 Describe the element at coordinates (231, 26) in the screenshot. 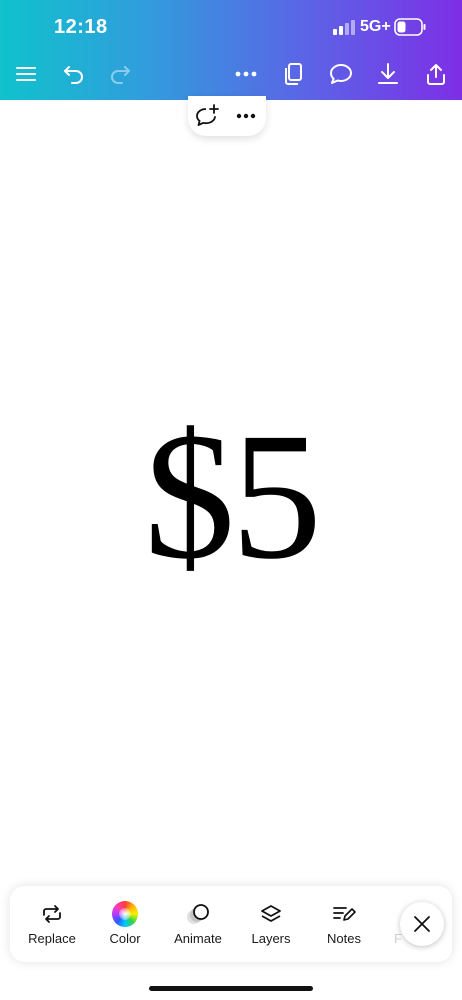

I see `status-bar: 12:18 5G+` at that location.